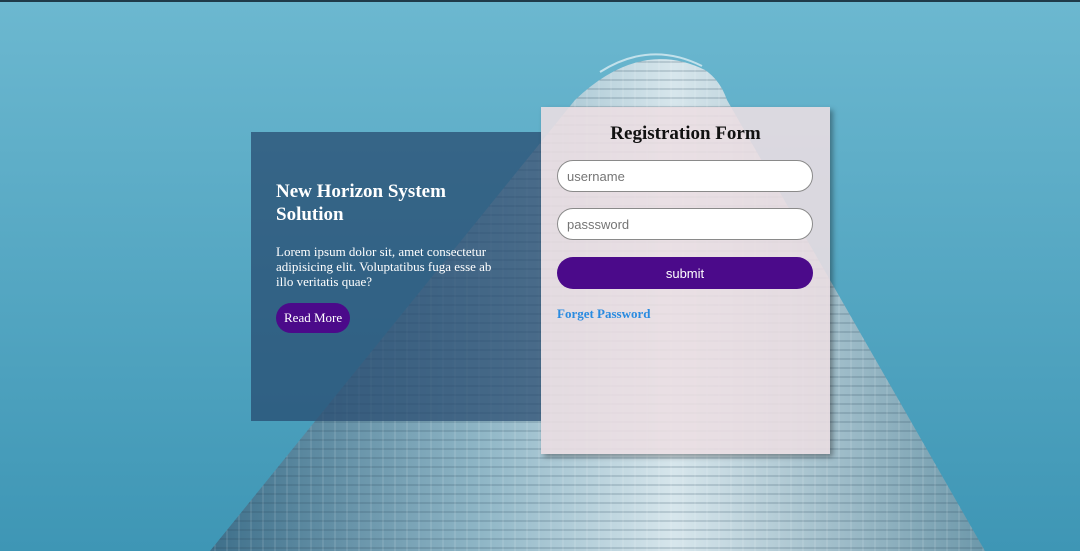 The width and height of the screenshot is (1080, 551). I want to click on read-more-button: Read More, so click(313, 318).